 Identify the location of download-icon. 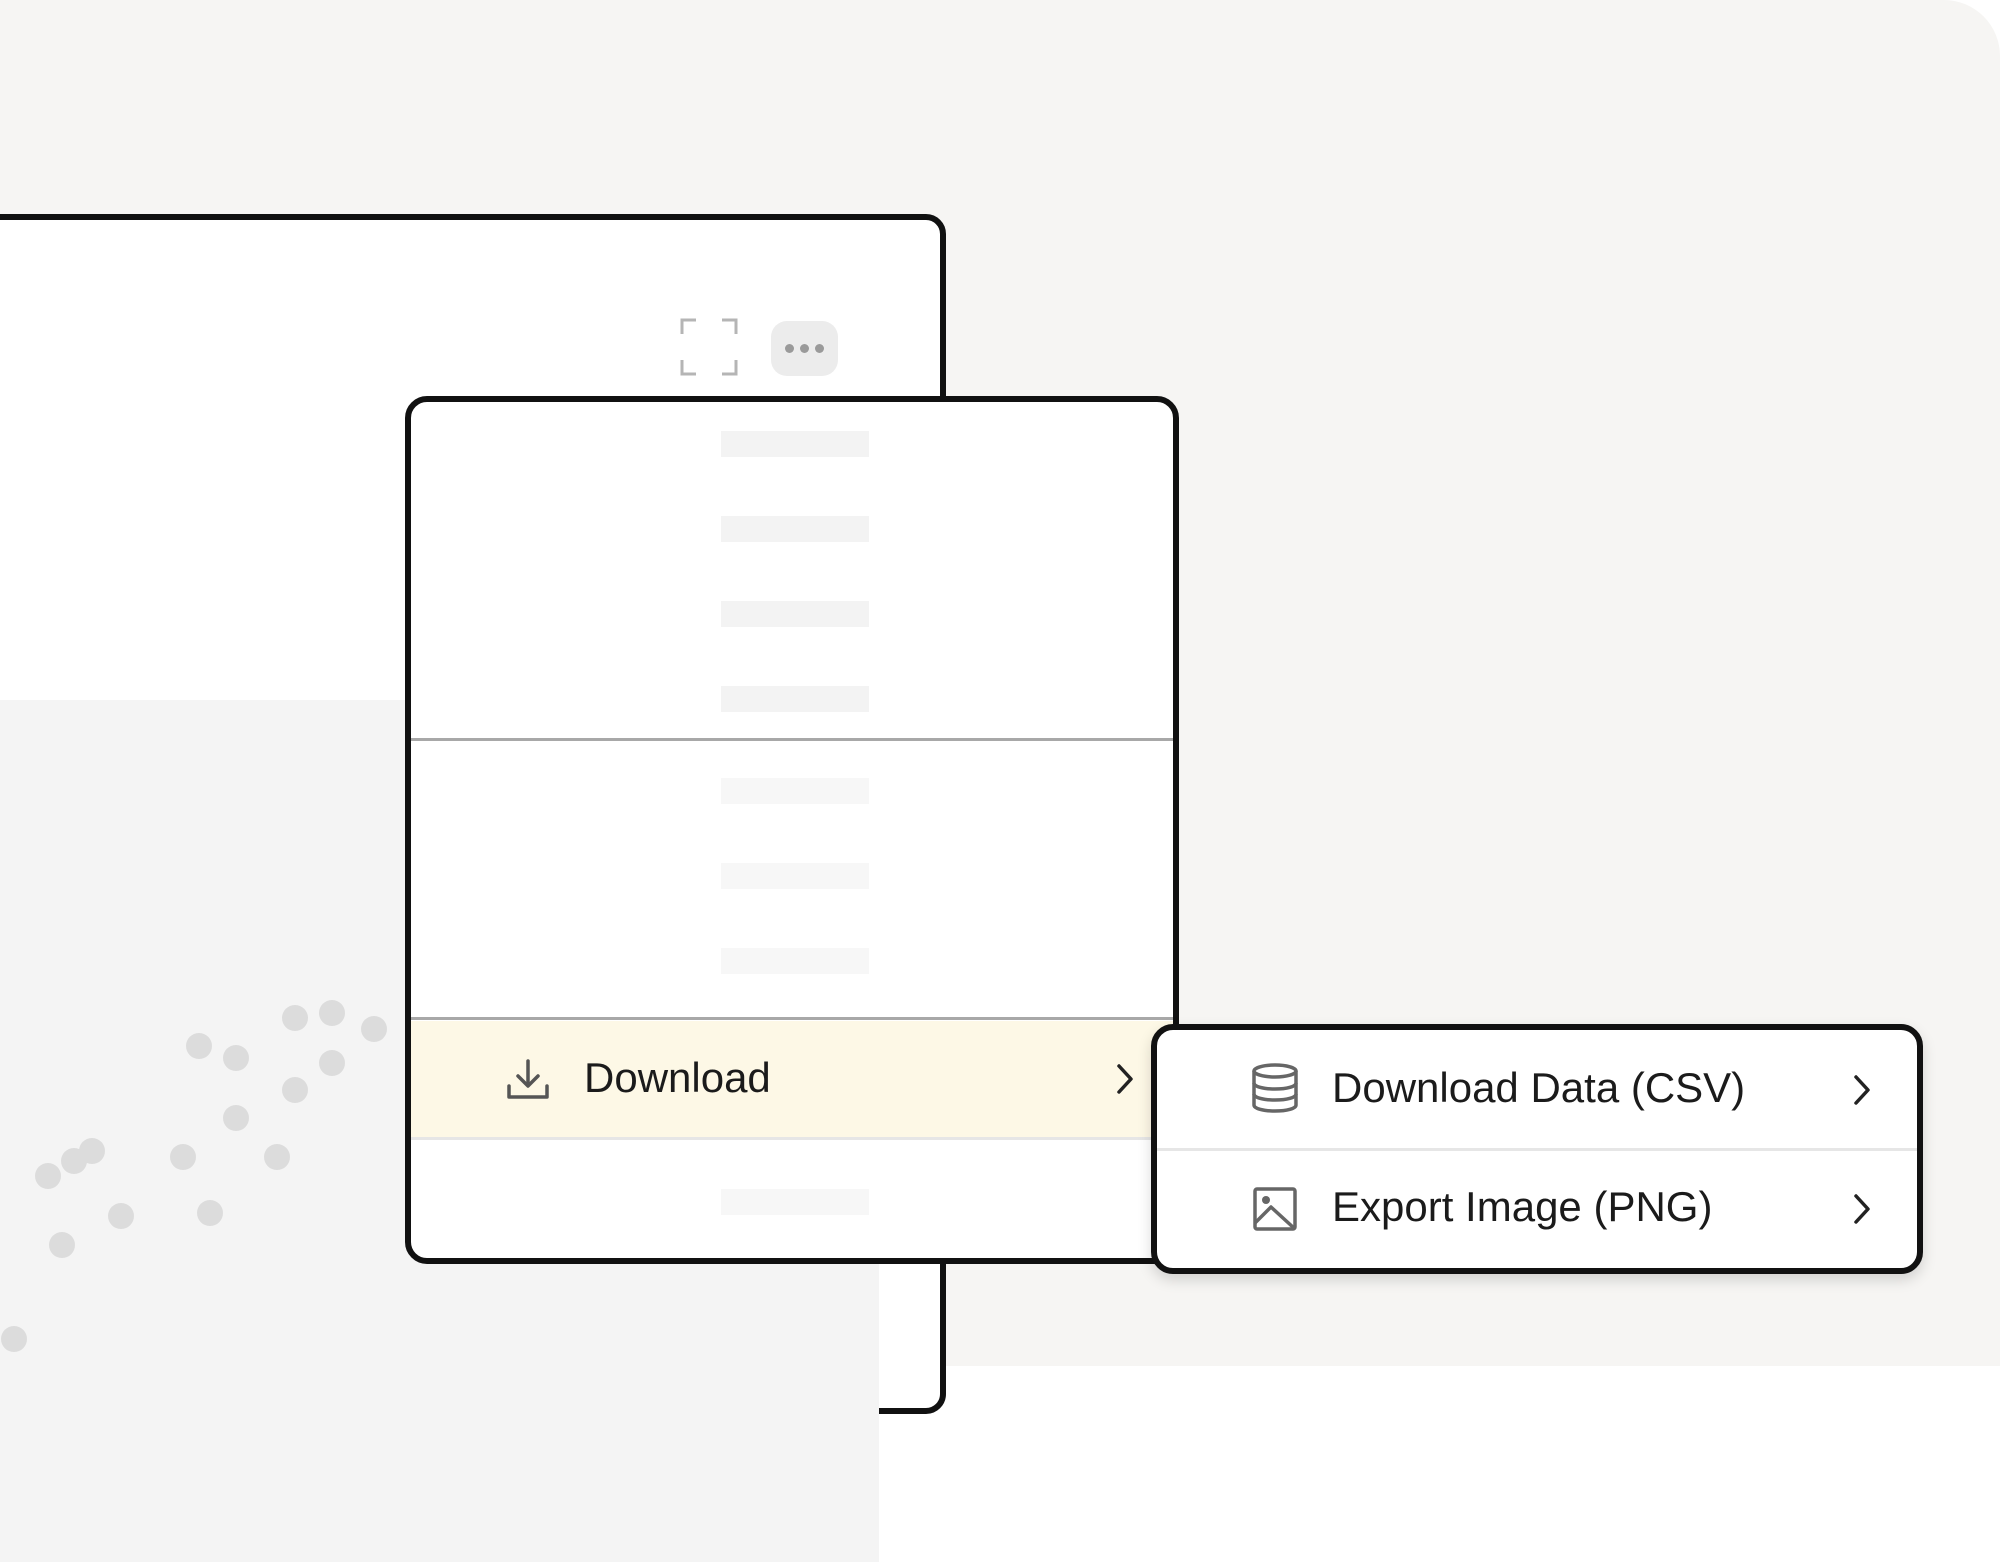
(528, 1079).